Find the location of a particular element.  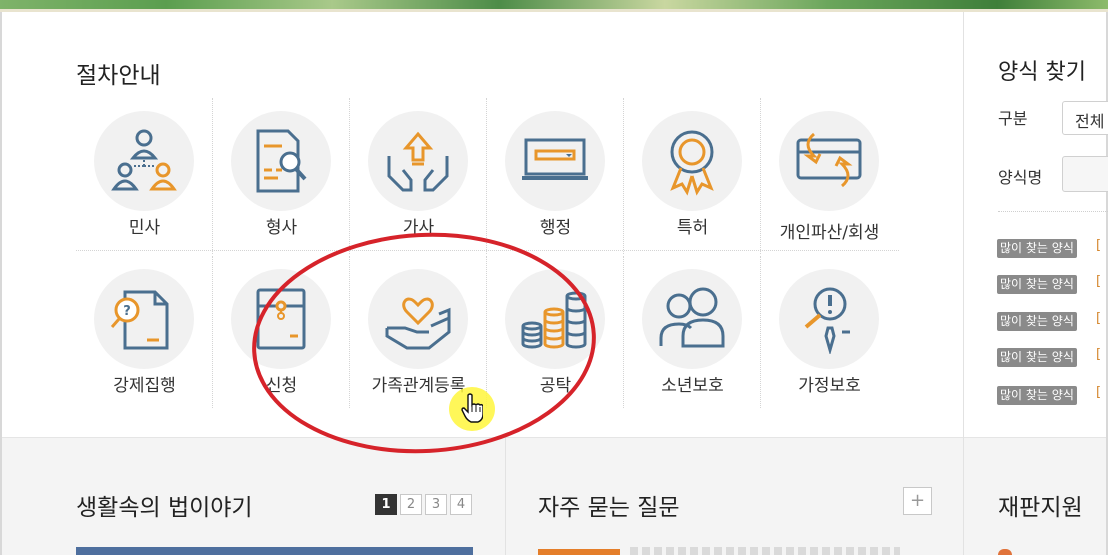

card-arrows-icon is located at coordinates (829, 160).